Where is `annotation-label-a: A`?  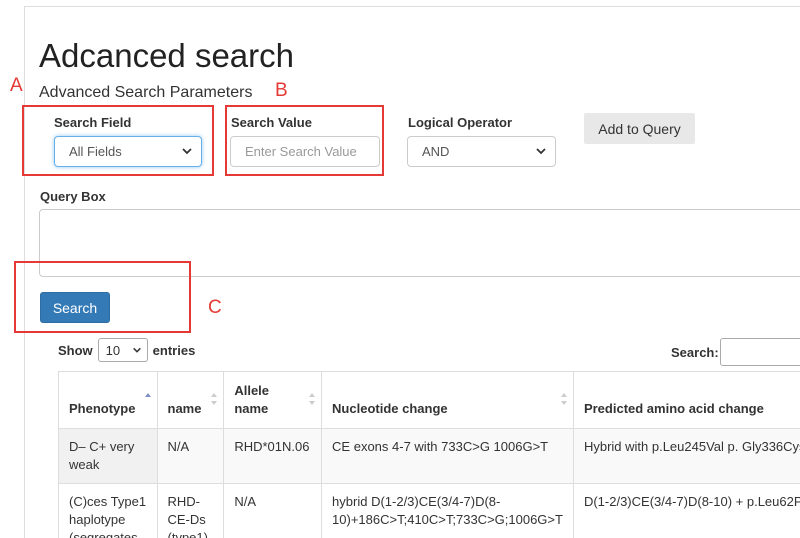 annotation-label-a: A is located at coordinates (16, 85).